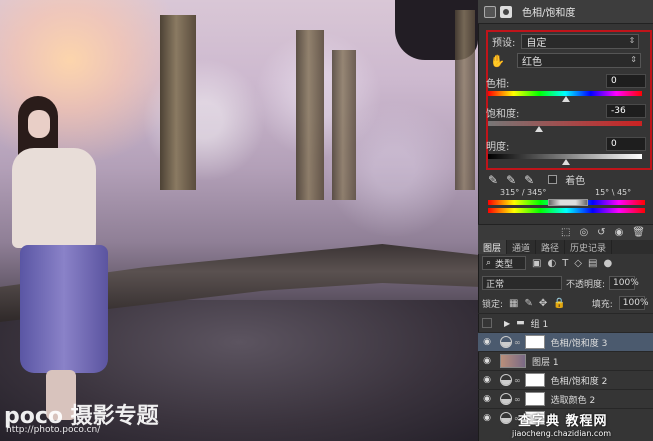 This screenshot has height=441, width=653. Describe the element at coordinates (566, 210) in the screenshot. I see `color-spectrum-bar-bottom` at that location.